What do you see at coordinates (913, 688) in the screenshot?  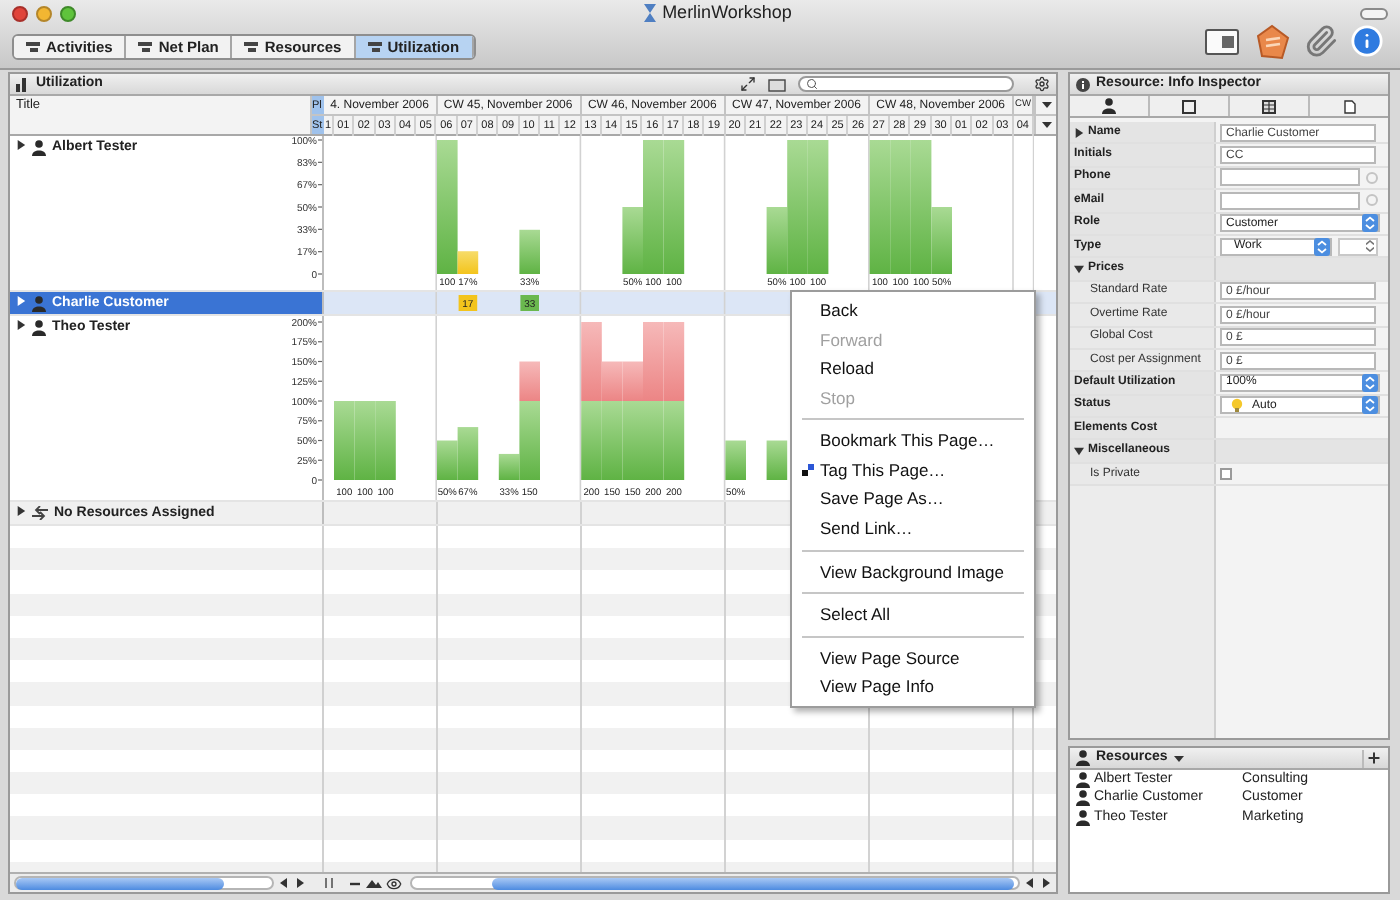 I see `menu-item: View Page Info` at bounding box center [913, 688].